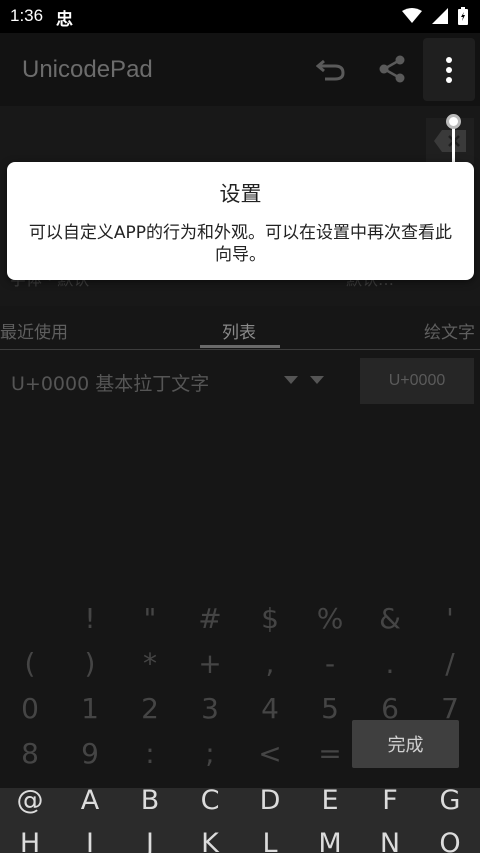 This screenshot has width=480, height=853. I want to click on char-cell: 1, so click(90, 708).